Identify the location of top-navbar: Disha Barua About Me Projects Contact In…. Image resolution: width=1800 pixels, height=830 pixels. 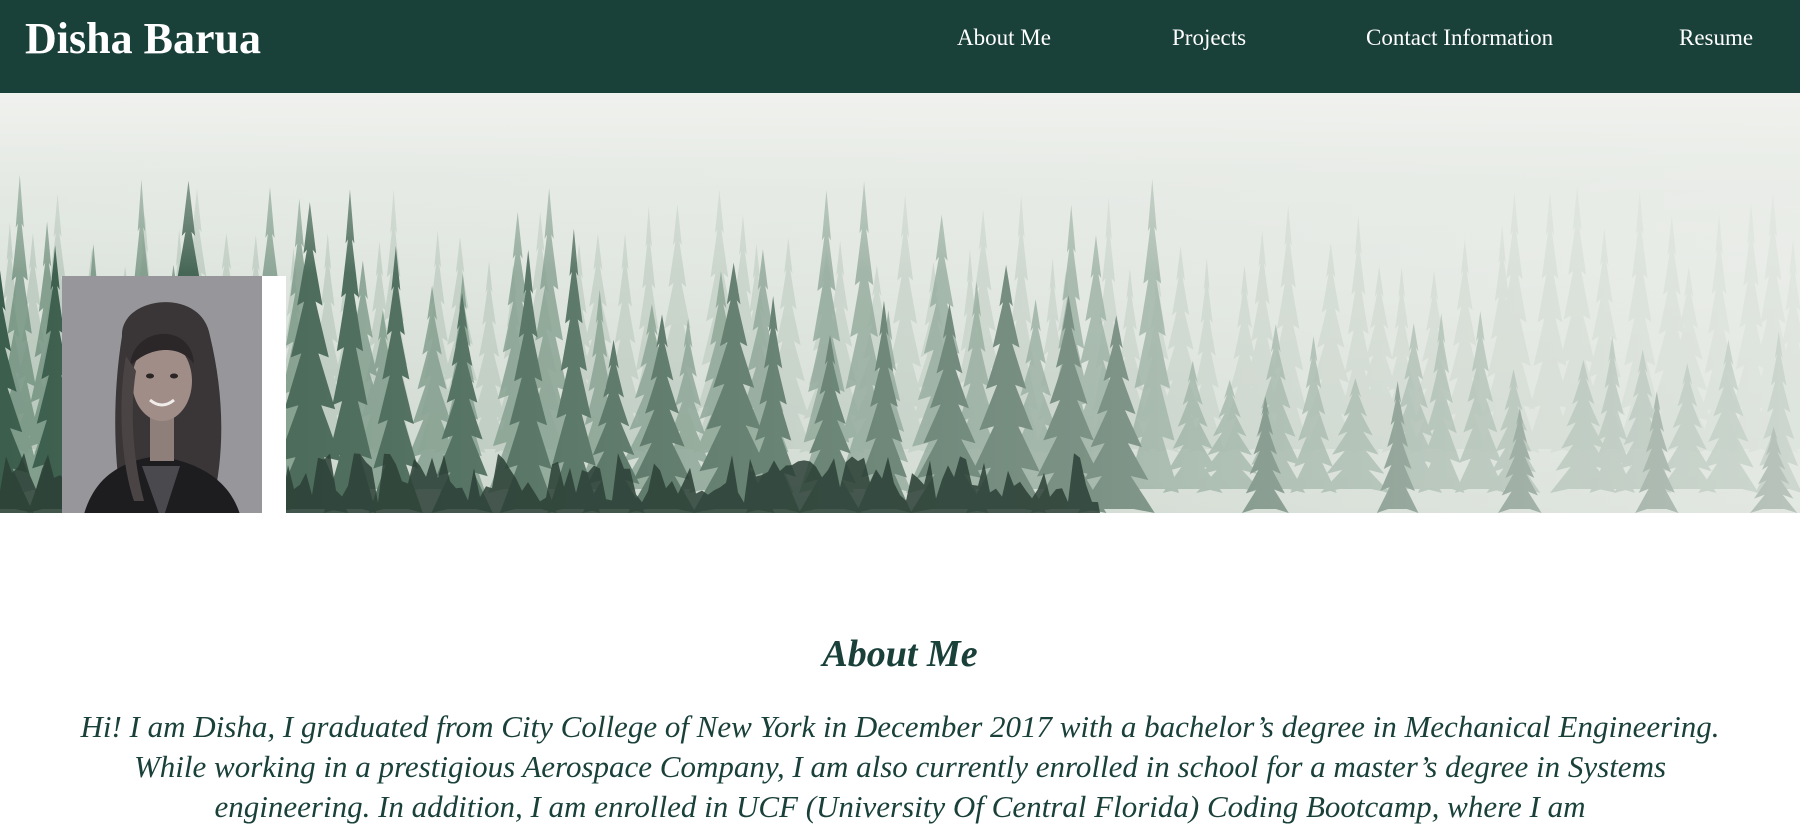
(900, 46).